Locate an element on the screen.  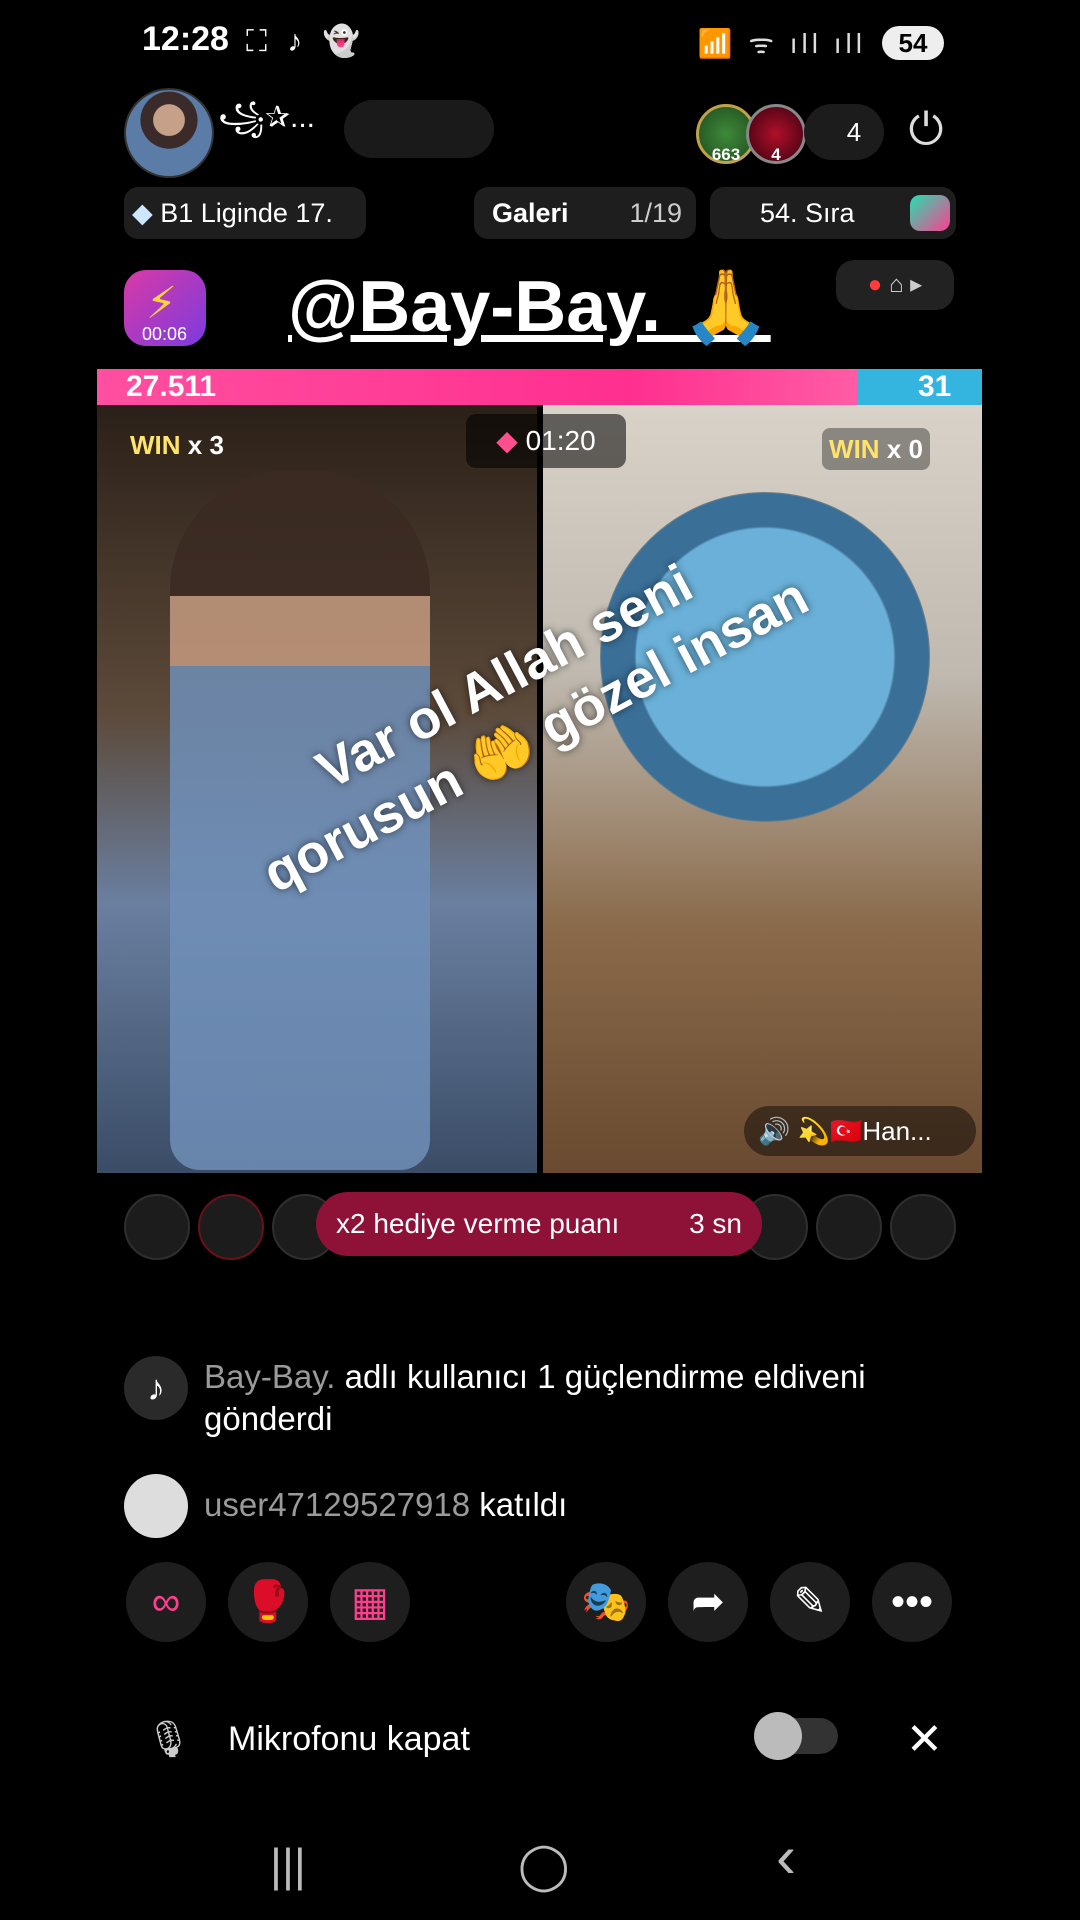
battle-score-bar is located at coordinates (539, 387).